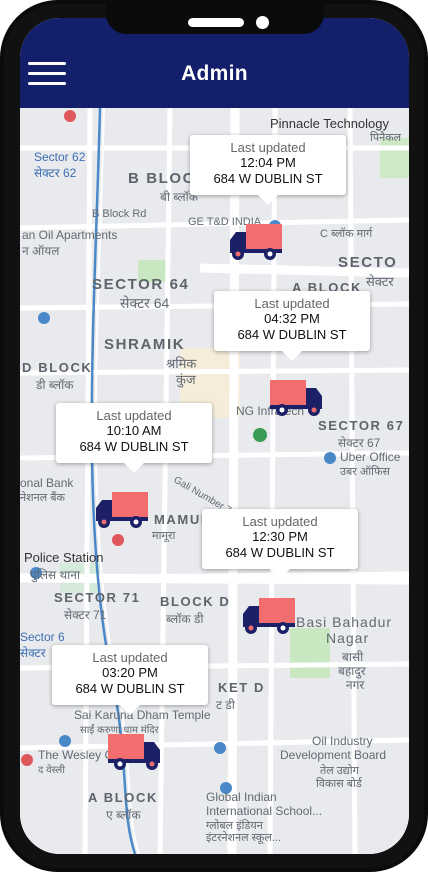 The width and height of the screenshot is (428, 872). I want to click on map-label-secto-hi: सेक्टर, so click(380, 281).